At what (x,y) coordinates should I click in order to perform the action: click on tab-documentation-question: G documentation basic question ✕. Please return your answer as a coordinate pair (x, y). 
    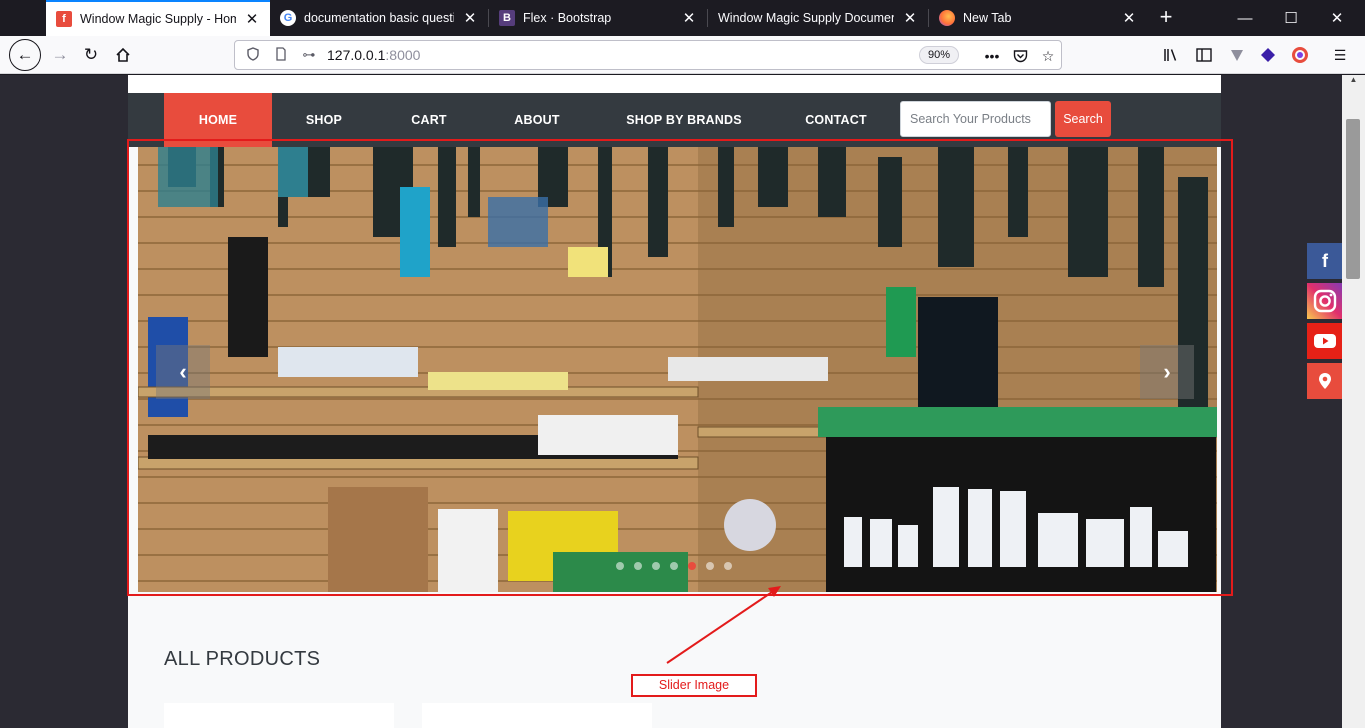
    Looking at the image, I should click on (379, 18).